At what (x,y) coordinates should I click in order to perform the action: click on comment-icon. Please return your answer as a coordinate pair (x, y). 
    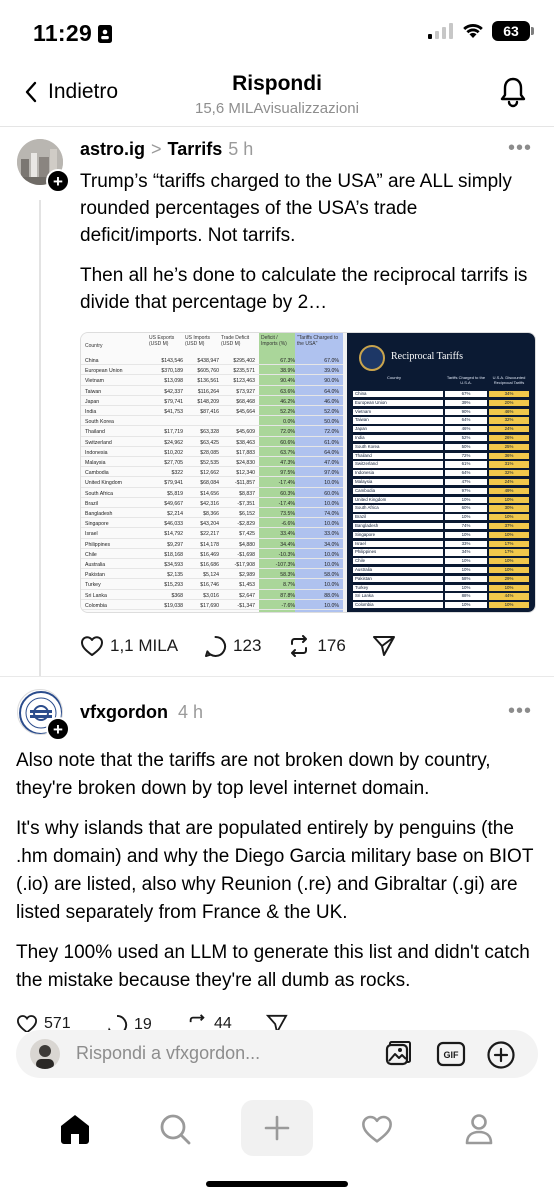
    Looking at the image, I should click on (216, 646).